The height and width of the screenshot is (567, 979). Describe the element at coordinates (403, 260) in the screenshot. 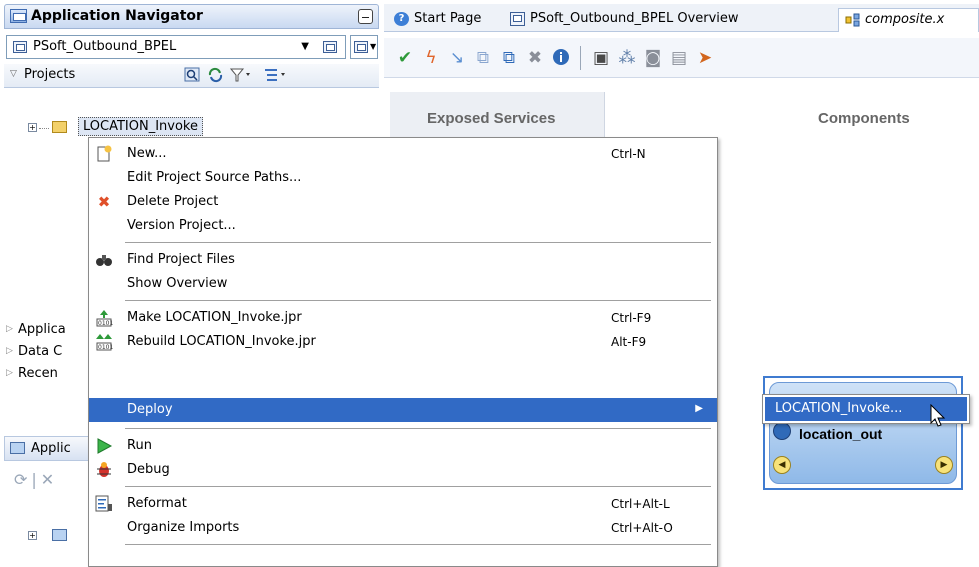

I see `menu-item-find-project-files: Find Project Files` at that location.